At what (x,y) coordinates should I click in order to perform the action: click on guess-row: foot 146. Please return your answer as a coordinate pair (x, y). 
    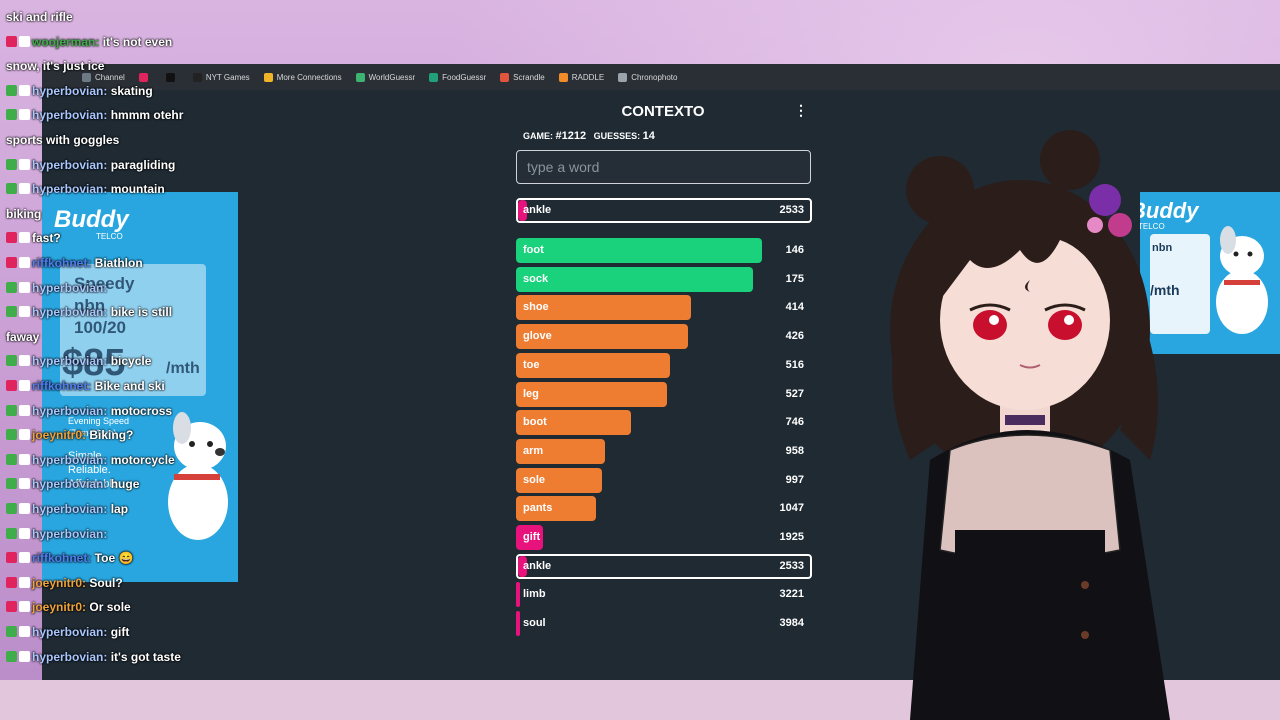
    Looking at the image, I should click on (664, 250).